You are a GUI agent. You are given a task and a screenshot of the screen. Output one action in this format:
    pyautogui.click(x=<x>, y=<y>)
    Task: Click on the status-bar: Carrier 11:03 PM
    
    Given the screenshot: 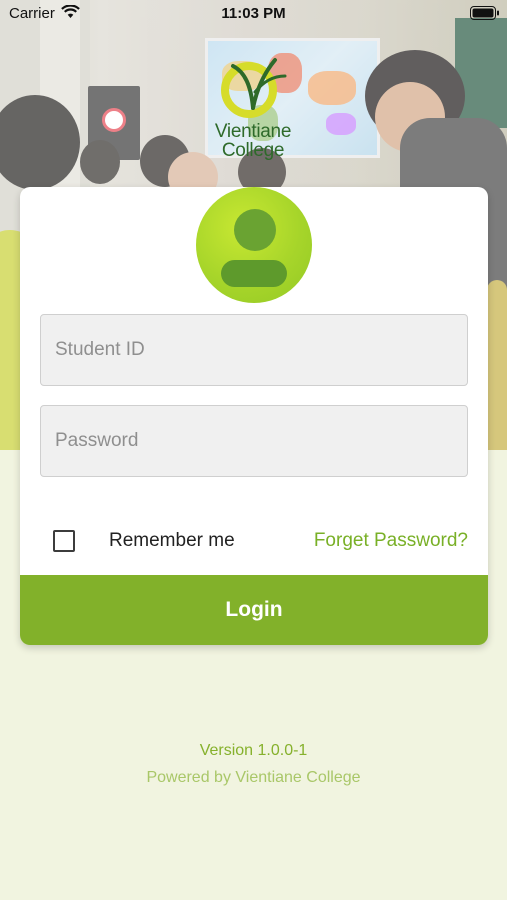 What is the action you would take?
    pyautogui.click(x=253, y=15)
    